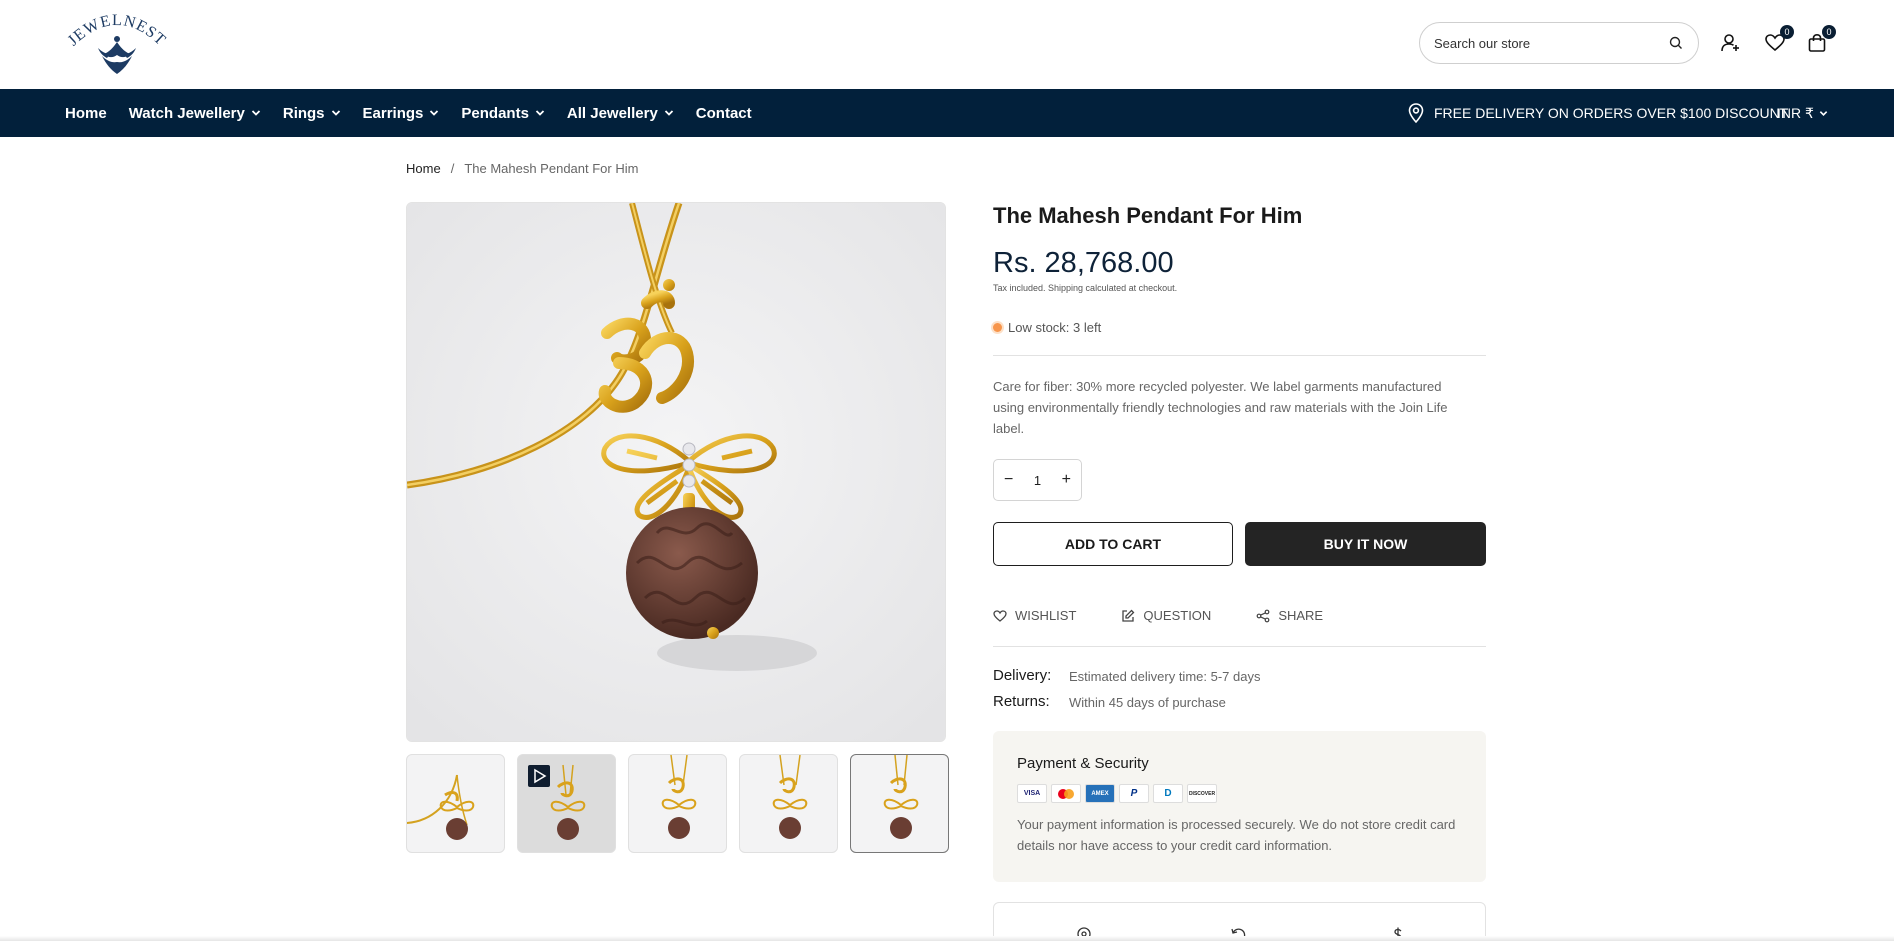  What do you see at coordinates (1239, 793) in the screenshot?
I see `payment-methods: VISA AMEX P D DISCOVER` at bounding box center [1239, 793].